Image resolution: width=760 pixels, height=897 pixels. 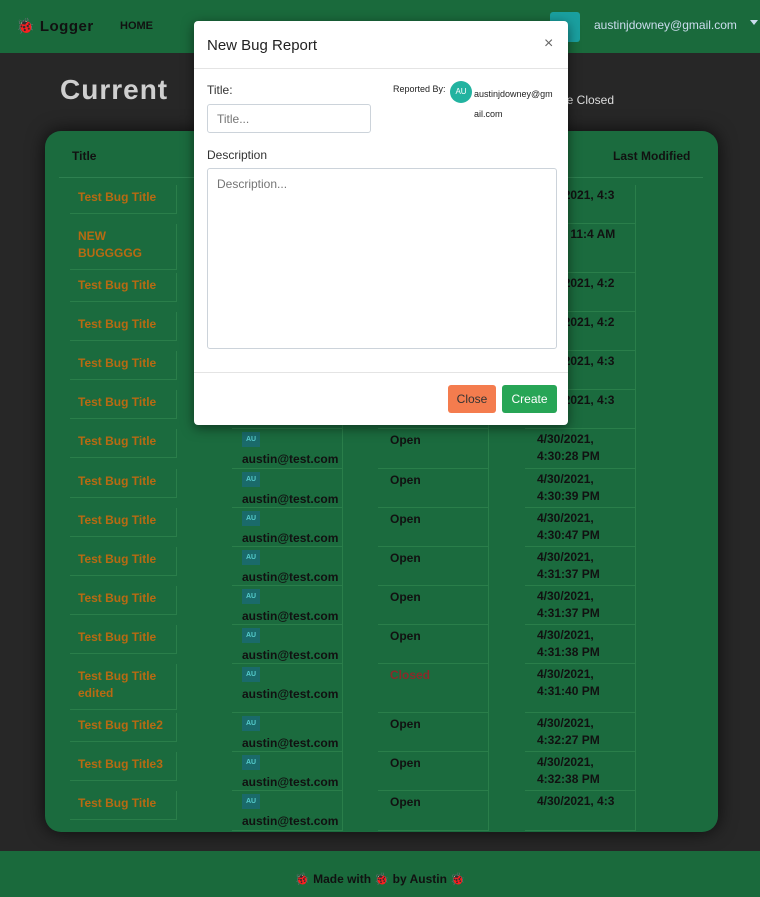 I want to click on description-input, so click(x=382, y=258).